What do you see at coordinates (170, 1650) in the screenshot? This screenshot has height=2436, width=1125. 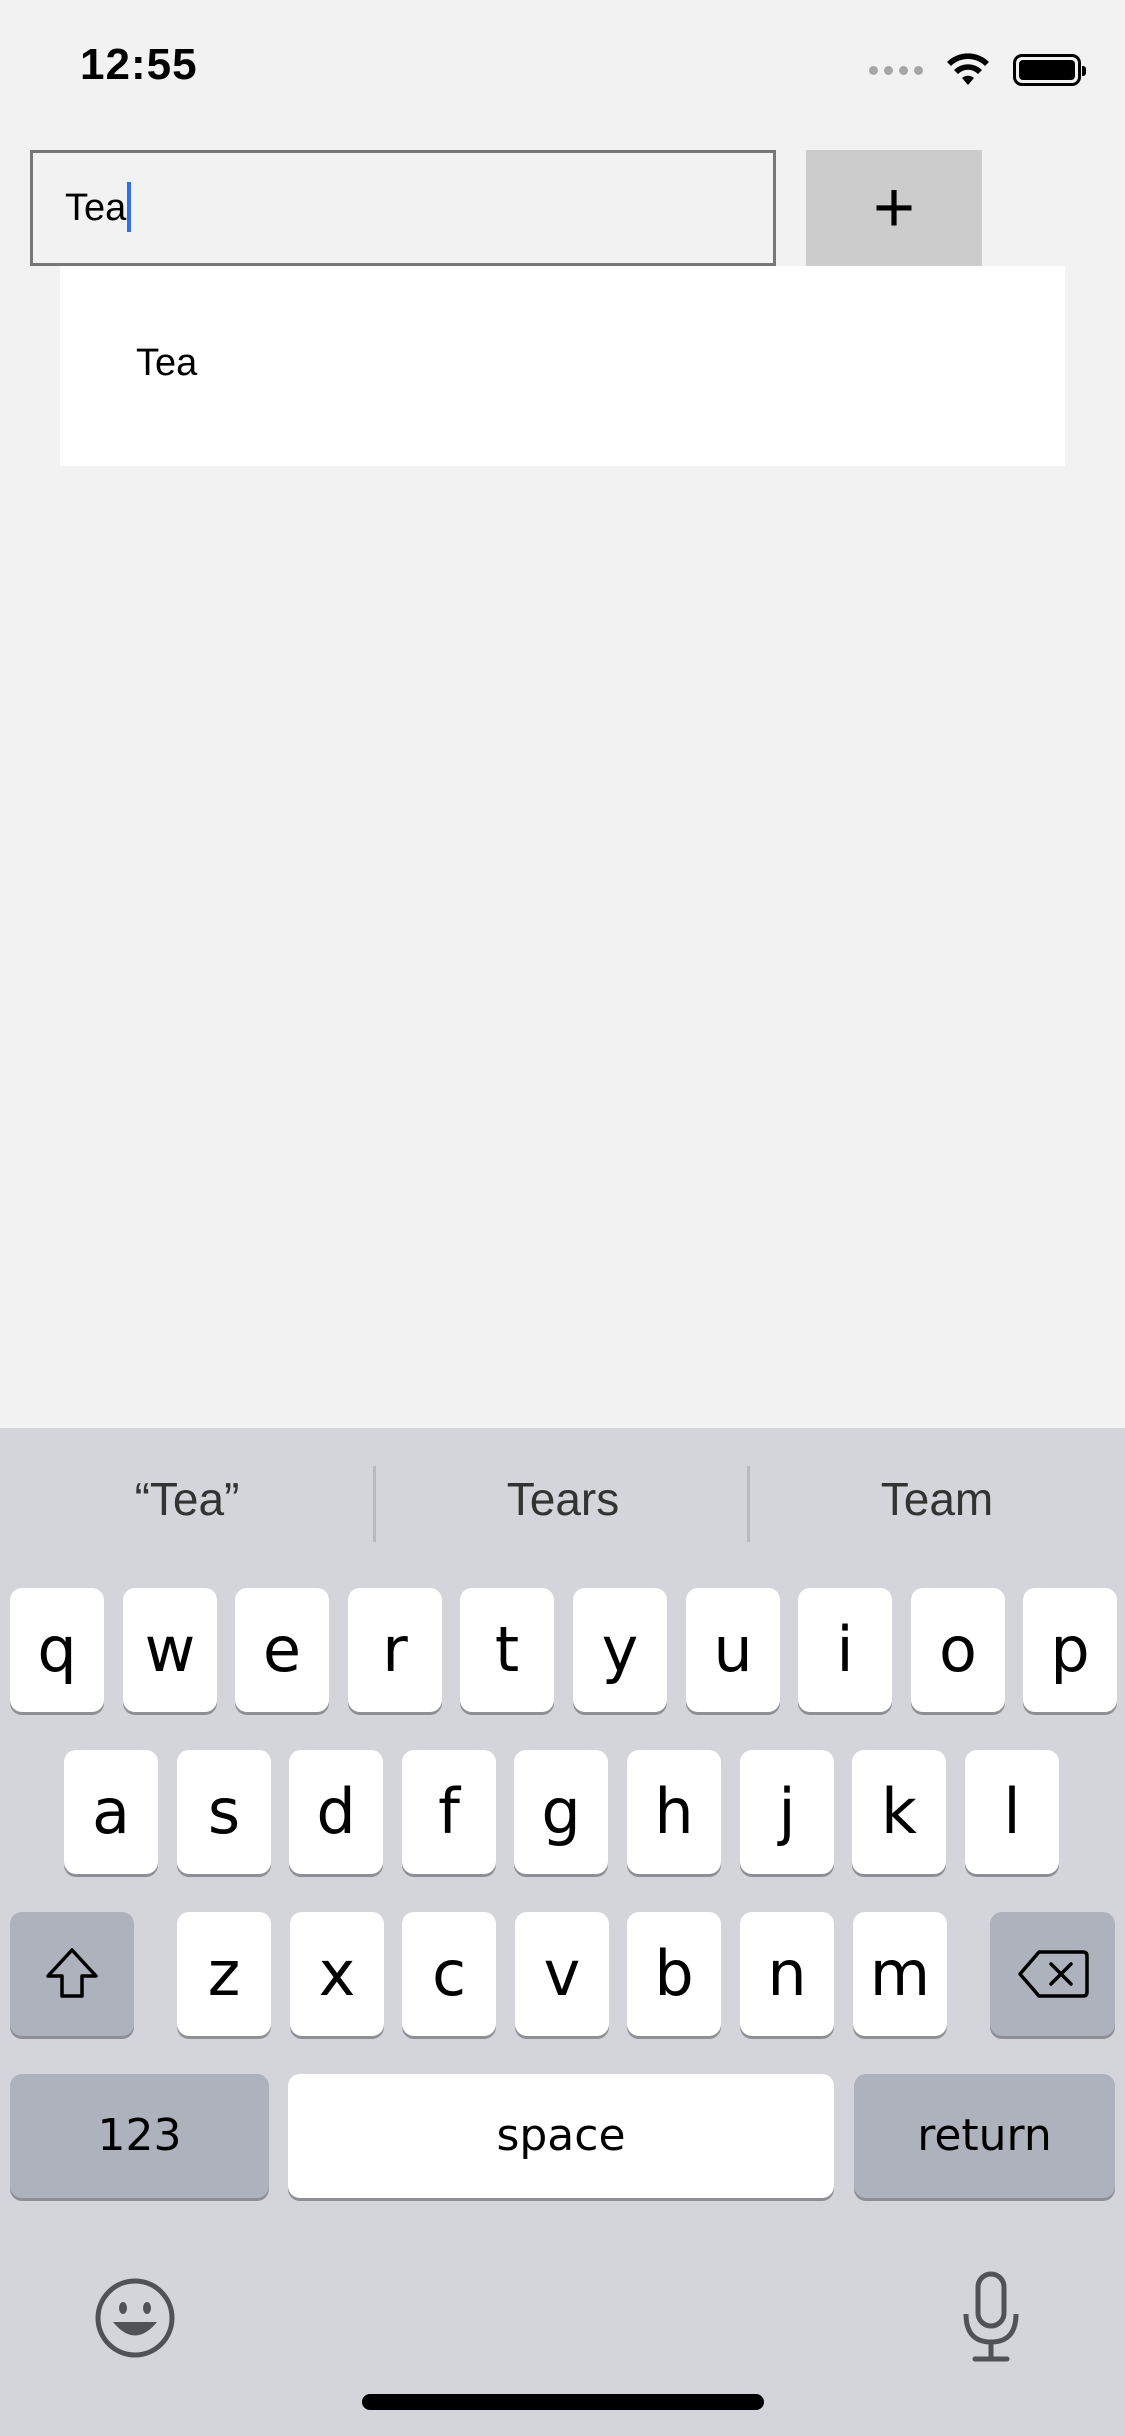 I see `key-w: w` at bounding box center [170, 1650].